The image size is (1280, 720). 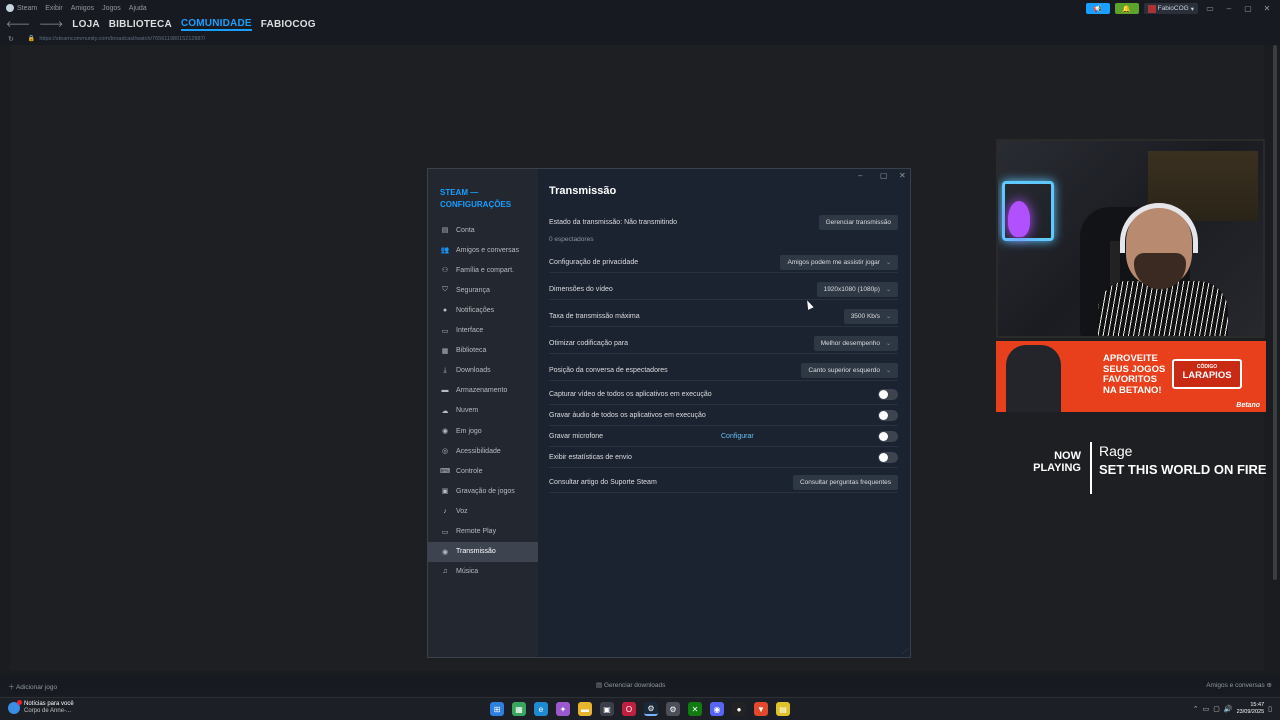 I want to click on sidebar-item-controle: ⌨ Controle, so click(x=483, y=471).